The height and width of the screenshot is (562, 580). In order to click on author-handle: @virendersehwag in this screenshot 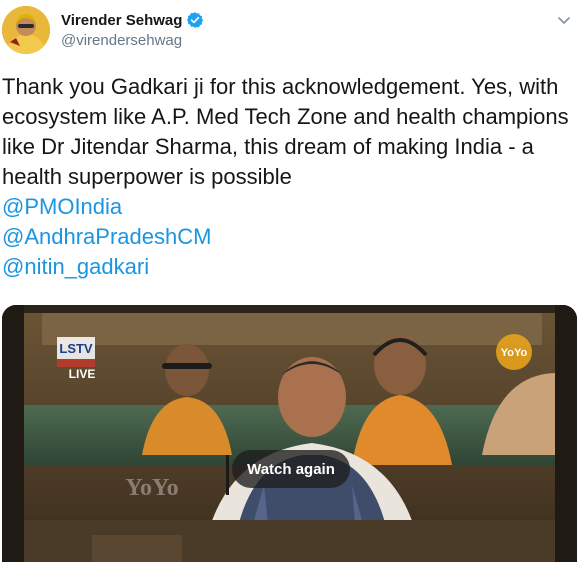, I will do `click(121, 40)`.